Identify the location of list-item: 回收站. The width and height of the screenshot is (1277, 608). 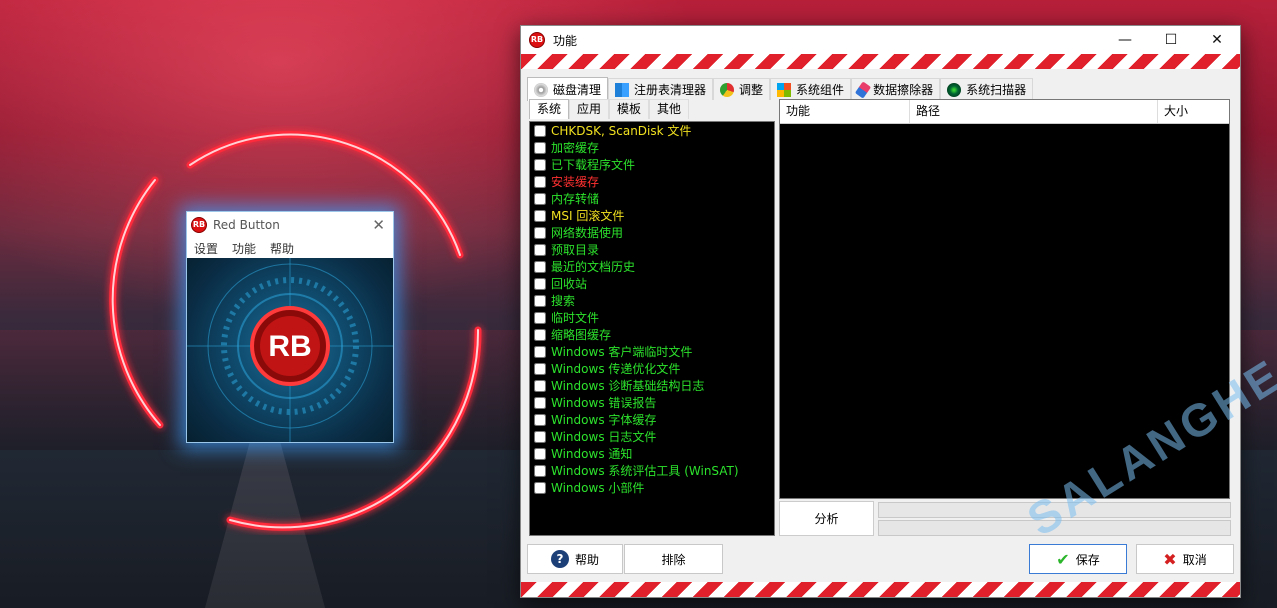
(652, 283).